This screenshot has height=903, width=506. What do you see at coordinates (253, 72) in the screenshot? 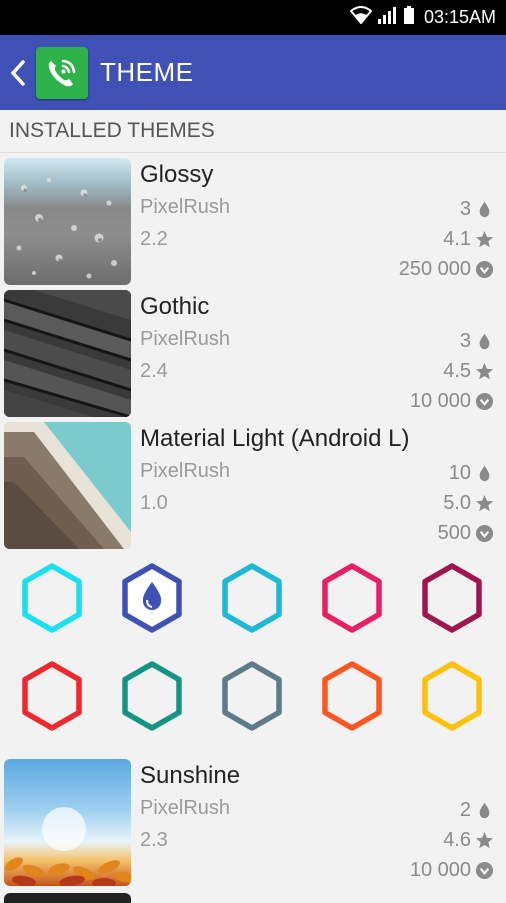
I see `app-bar: THEME` at bounding box center [253, 72].